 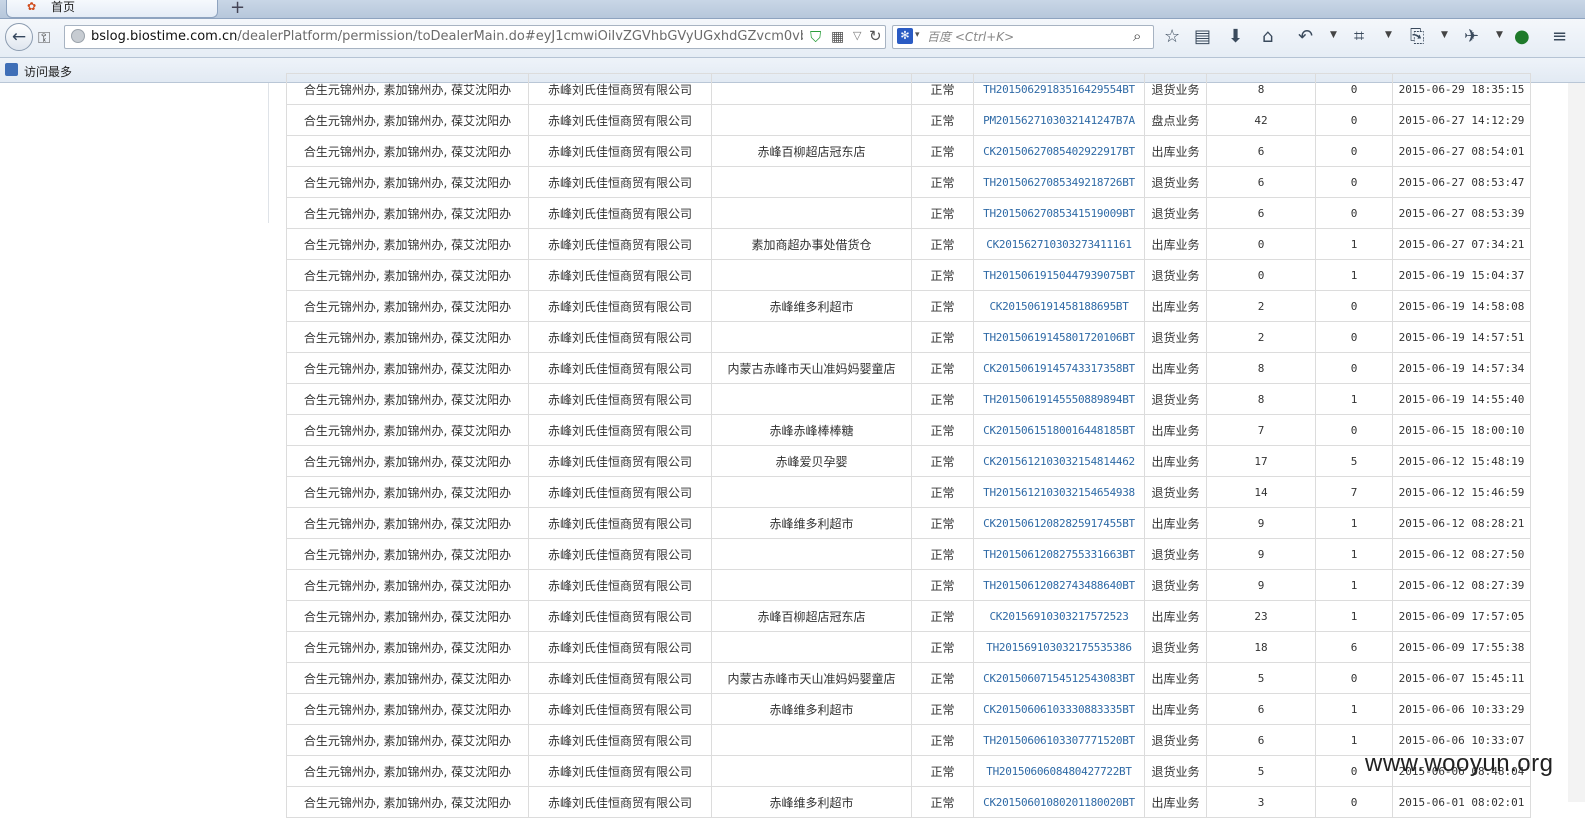 What do you see at coordinates (1359, 37) in the screenshot?
I see `crop-icon: ⌗` at bounding box center [1359, 37].